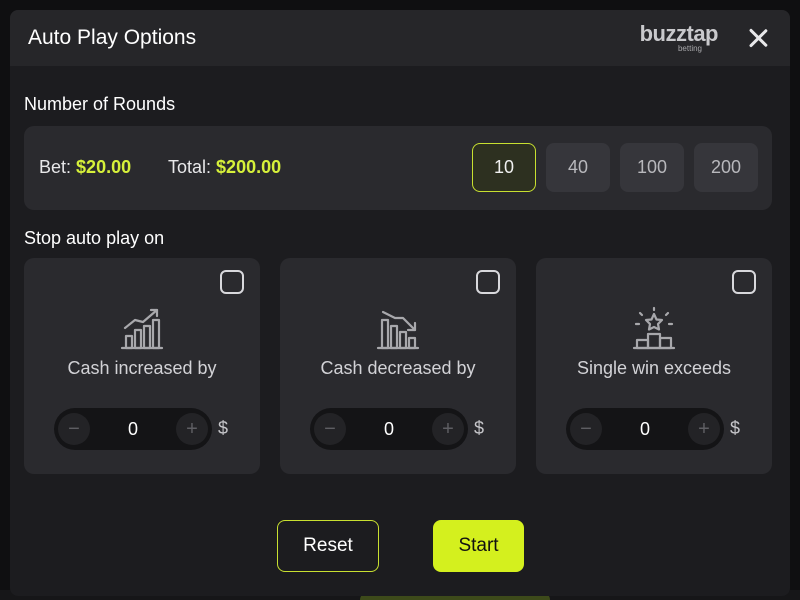  I want to click on cash-increased-value: 0, so click(133, 429).